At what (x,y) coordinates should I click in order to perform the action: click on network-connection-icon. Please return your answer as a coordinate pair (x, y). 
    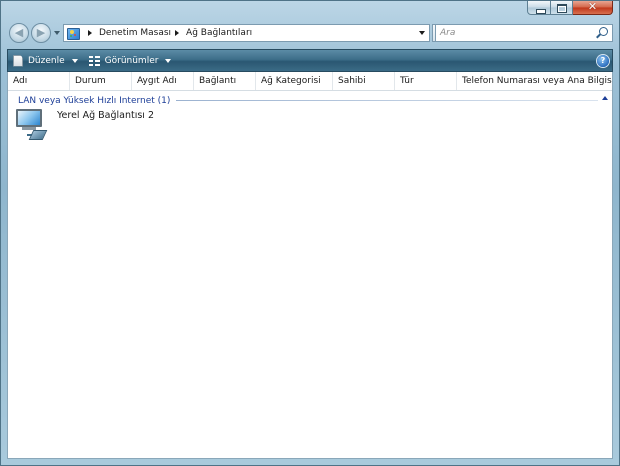
    Looking at the image, I should click on (31, 125).